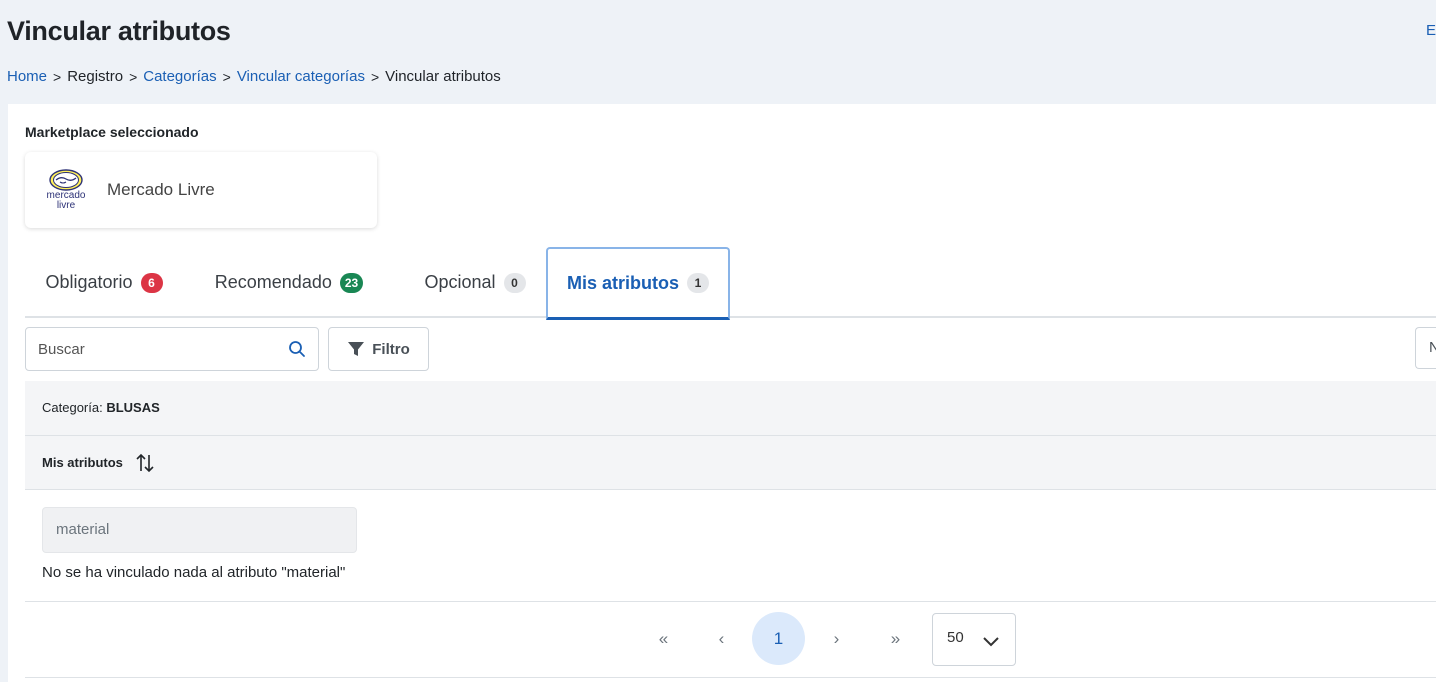  I want to click on marketplace-name: Mercado Livre, so click(161, 189).